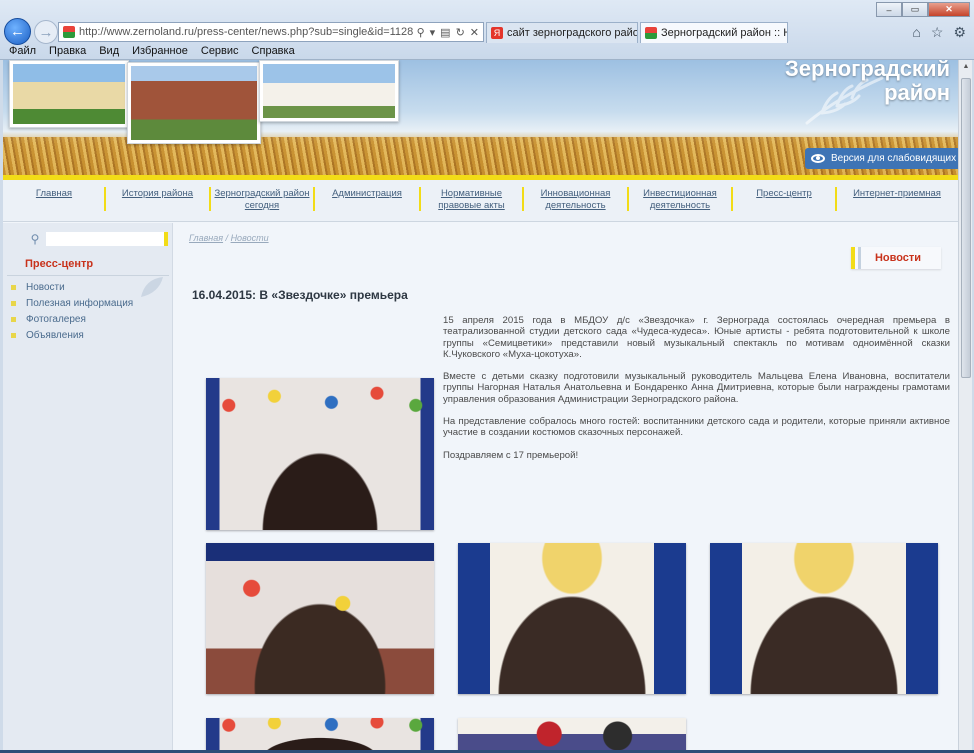 This screenshot has width=974, height=753. What do you see at coordinates (497, 33) in the screenshot?
I see `yandex-icon: Я` at bounding box center [497, 33].